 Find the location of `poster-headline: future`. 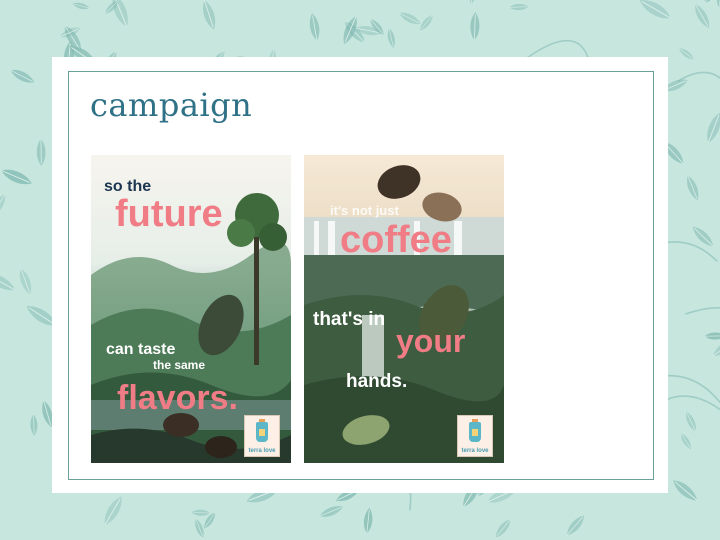

poster-headline: future is located at coordinates (169, 214).